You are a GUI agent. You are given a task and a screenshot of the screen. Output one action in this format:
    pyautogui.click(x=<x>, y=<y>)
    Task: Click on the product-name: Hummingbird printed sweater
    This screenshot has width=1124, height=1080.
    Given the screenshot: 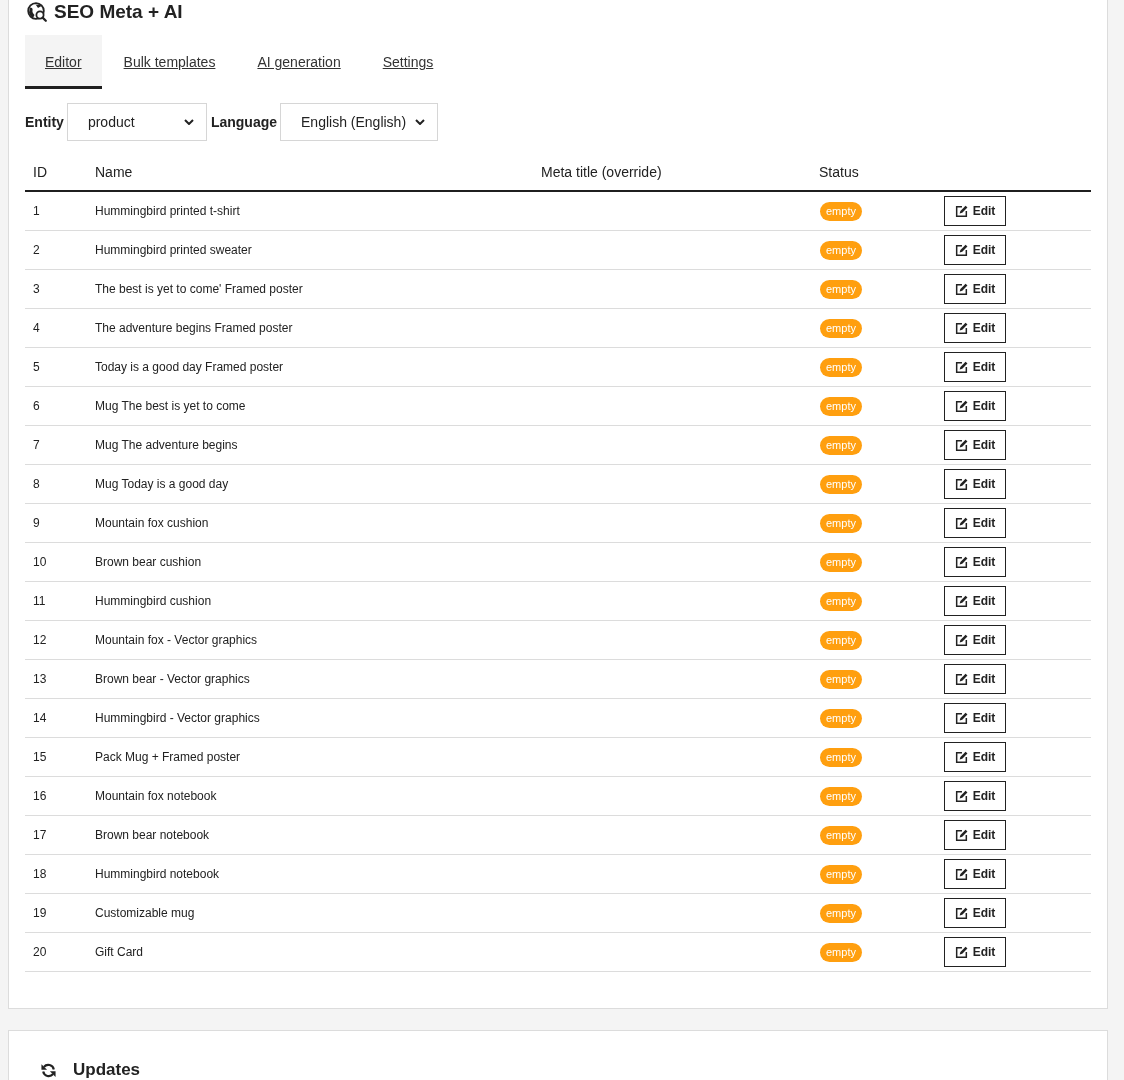 What is the action you would take?
    pyautogui.click(x=173, y=250)
    